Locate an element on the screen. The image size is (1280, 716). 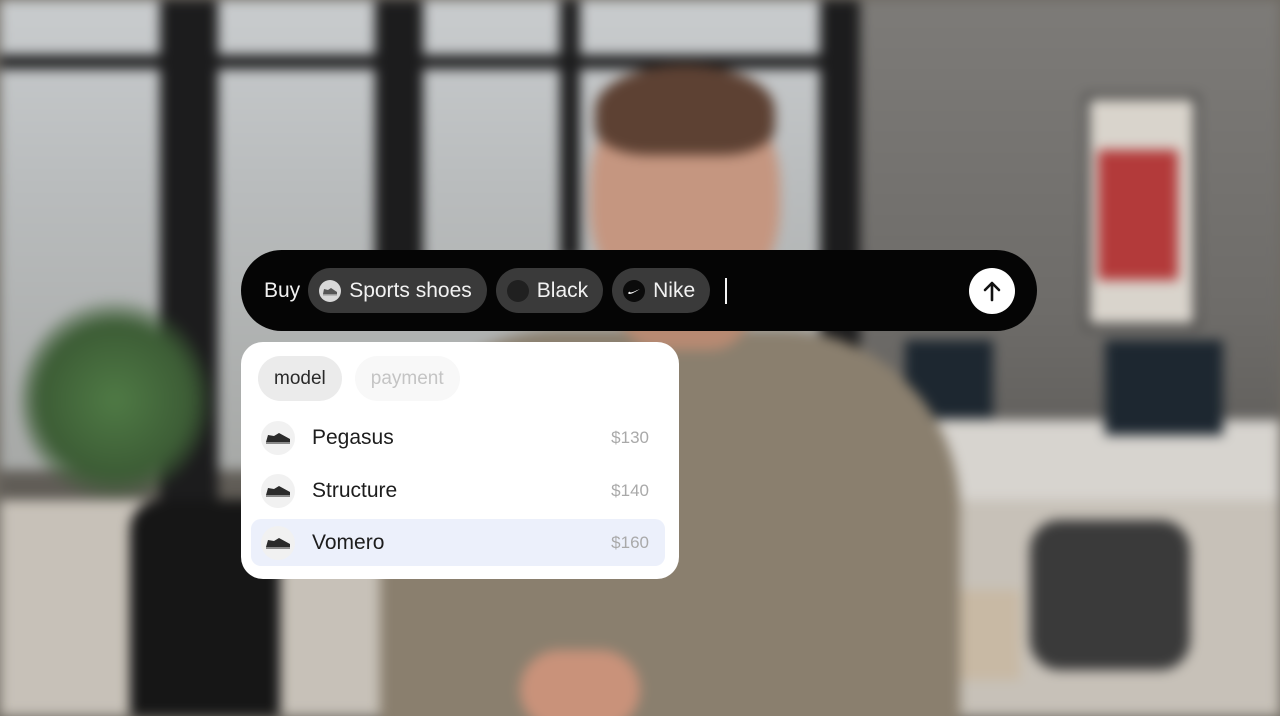
prompt-bar: Buy Sports shoes Black Nike is located at coordinates (639, 290).